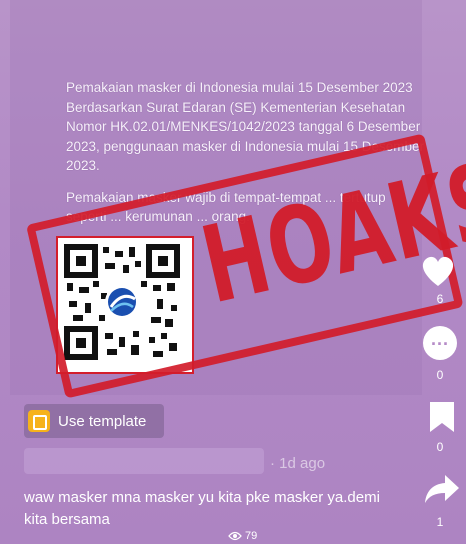 The height and width of the screenshot is (544, 466). Describe the element at coordinates (144, 461) in the screenshot. I see `username-blurred` at that location.